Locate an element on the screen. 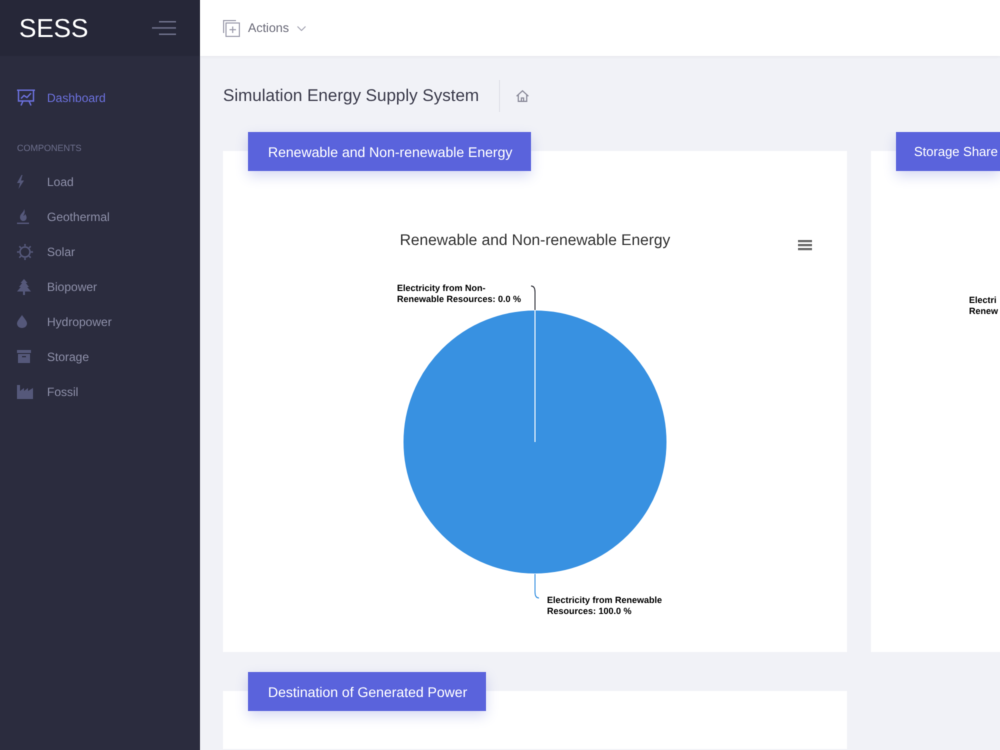  page-title: Simulation Energy Supply System is located at coordinates (361, 96).